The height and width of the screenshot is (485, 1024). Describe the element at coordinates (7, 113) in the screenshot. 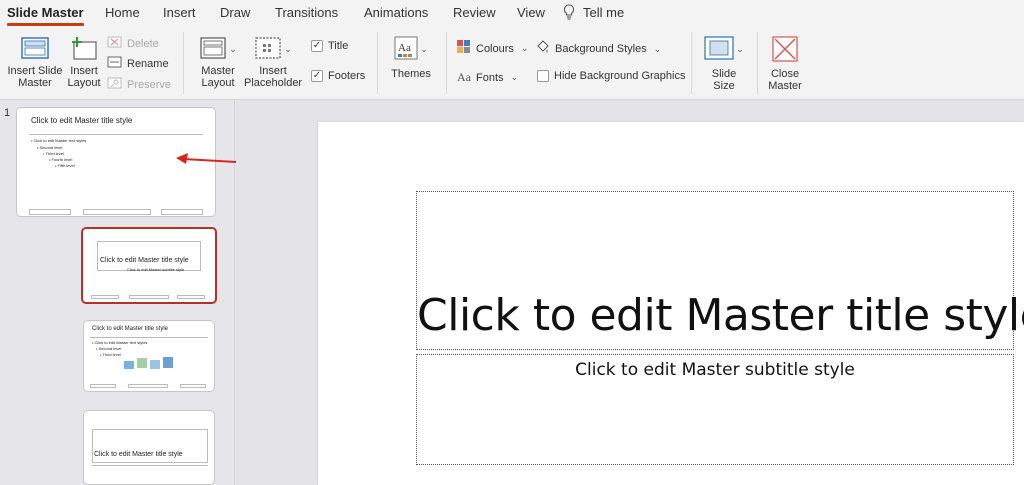

I see `slide-number: 1` at that location.